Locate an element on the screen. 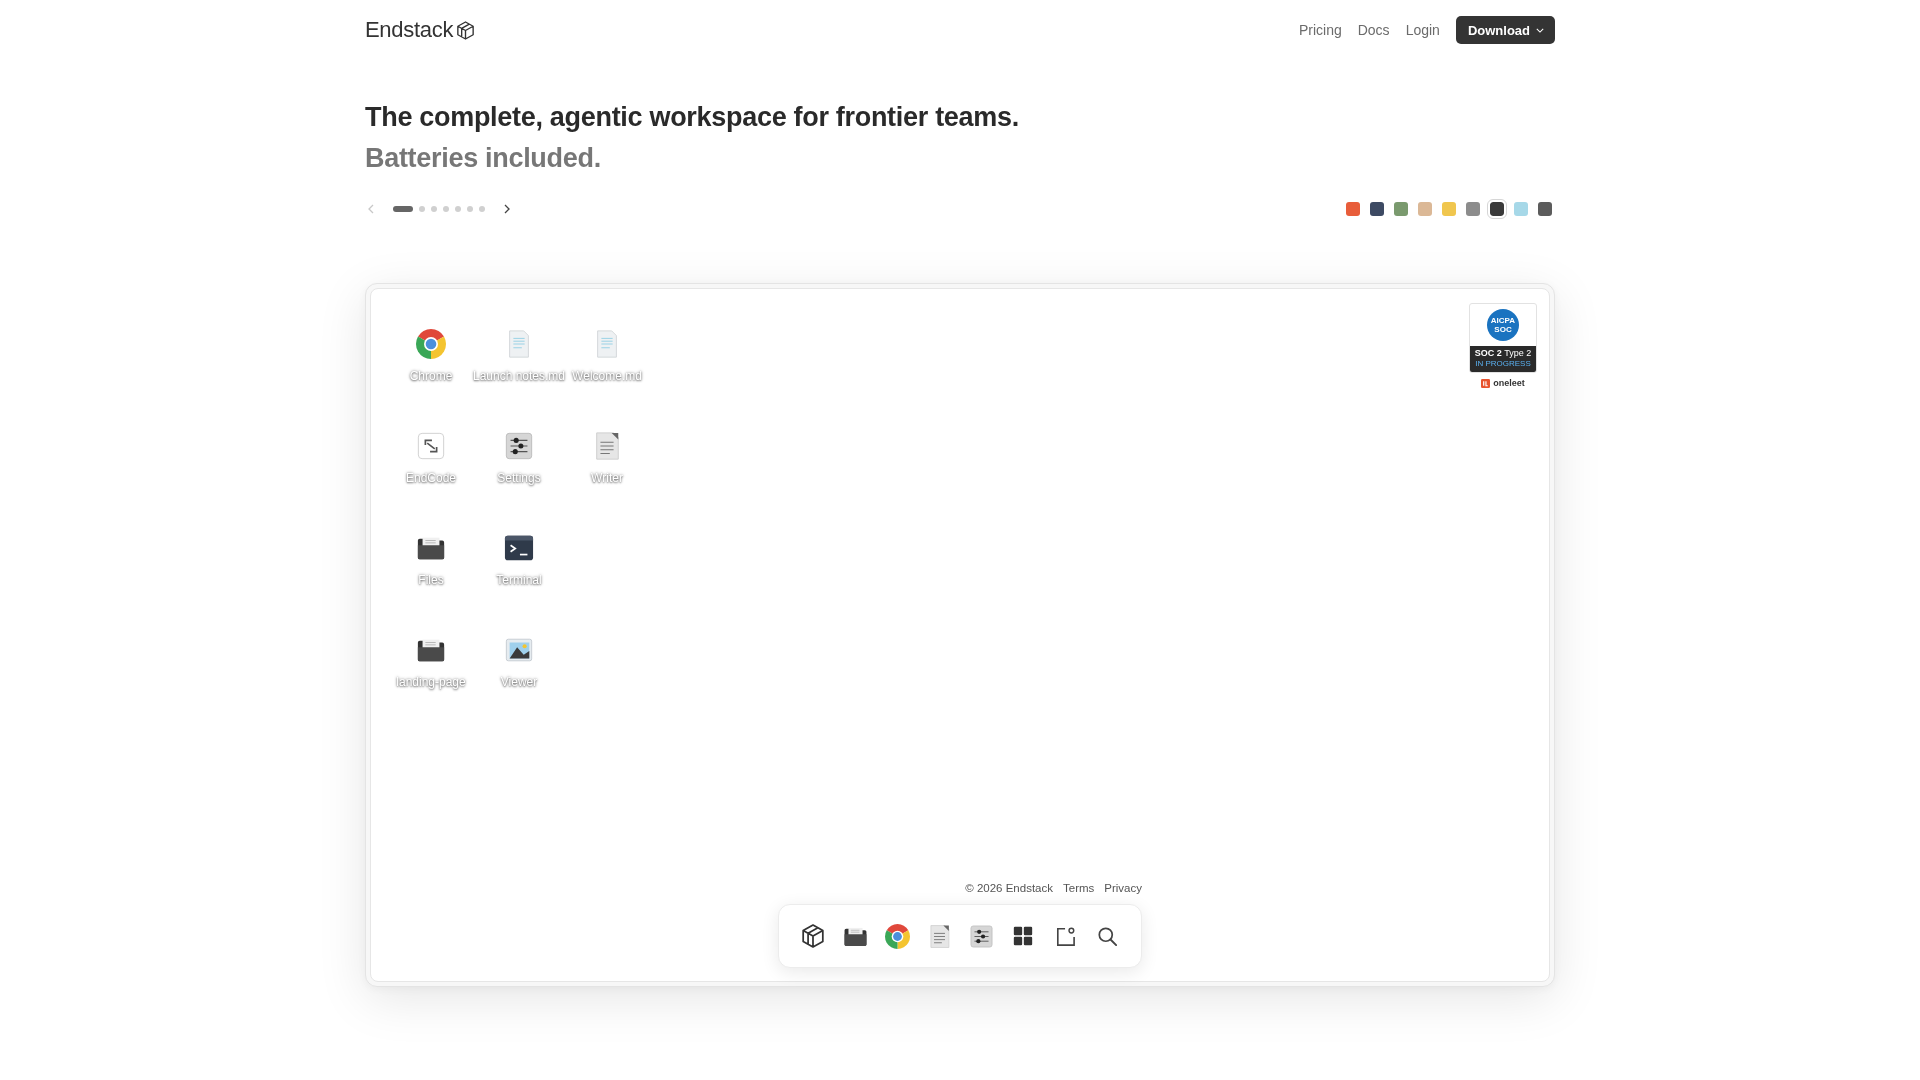  chevron-down-icon is located at coordinates (1540, 30).